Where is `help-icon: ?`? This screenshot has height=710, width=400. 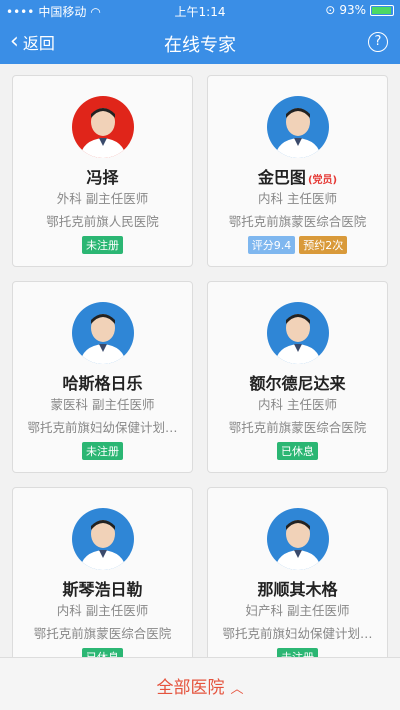
help-icon: ? is located at coordinates (378, 42).